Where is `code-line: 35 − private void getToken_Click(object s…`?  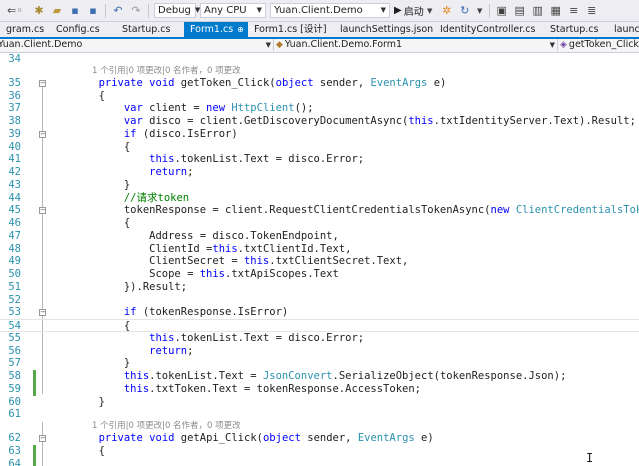 code-line: 35 − private void getToken_Click(object s… is located at coordinates (319, 83).